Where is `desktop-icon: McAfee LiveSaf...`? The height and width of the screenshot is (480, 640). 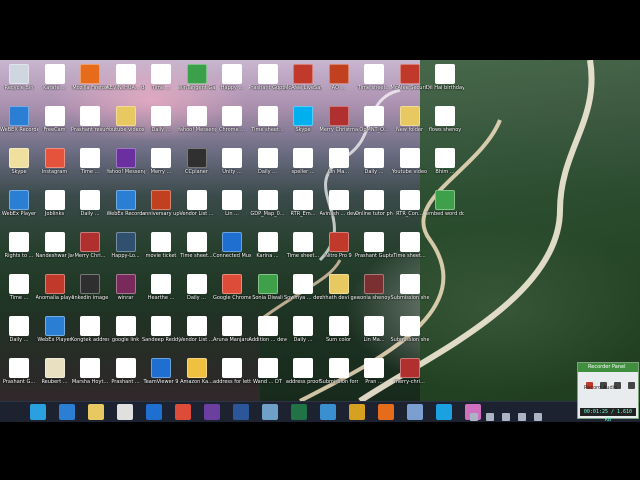
desktop-icon: McAfee LiveSaf... is located at coordinates (303, 82).